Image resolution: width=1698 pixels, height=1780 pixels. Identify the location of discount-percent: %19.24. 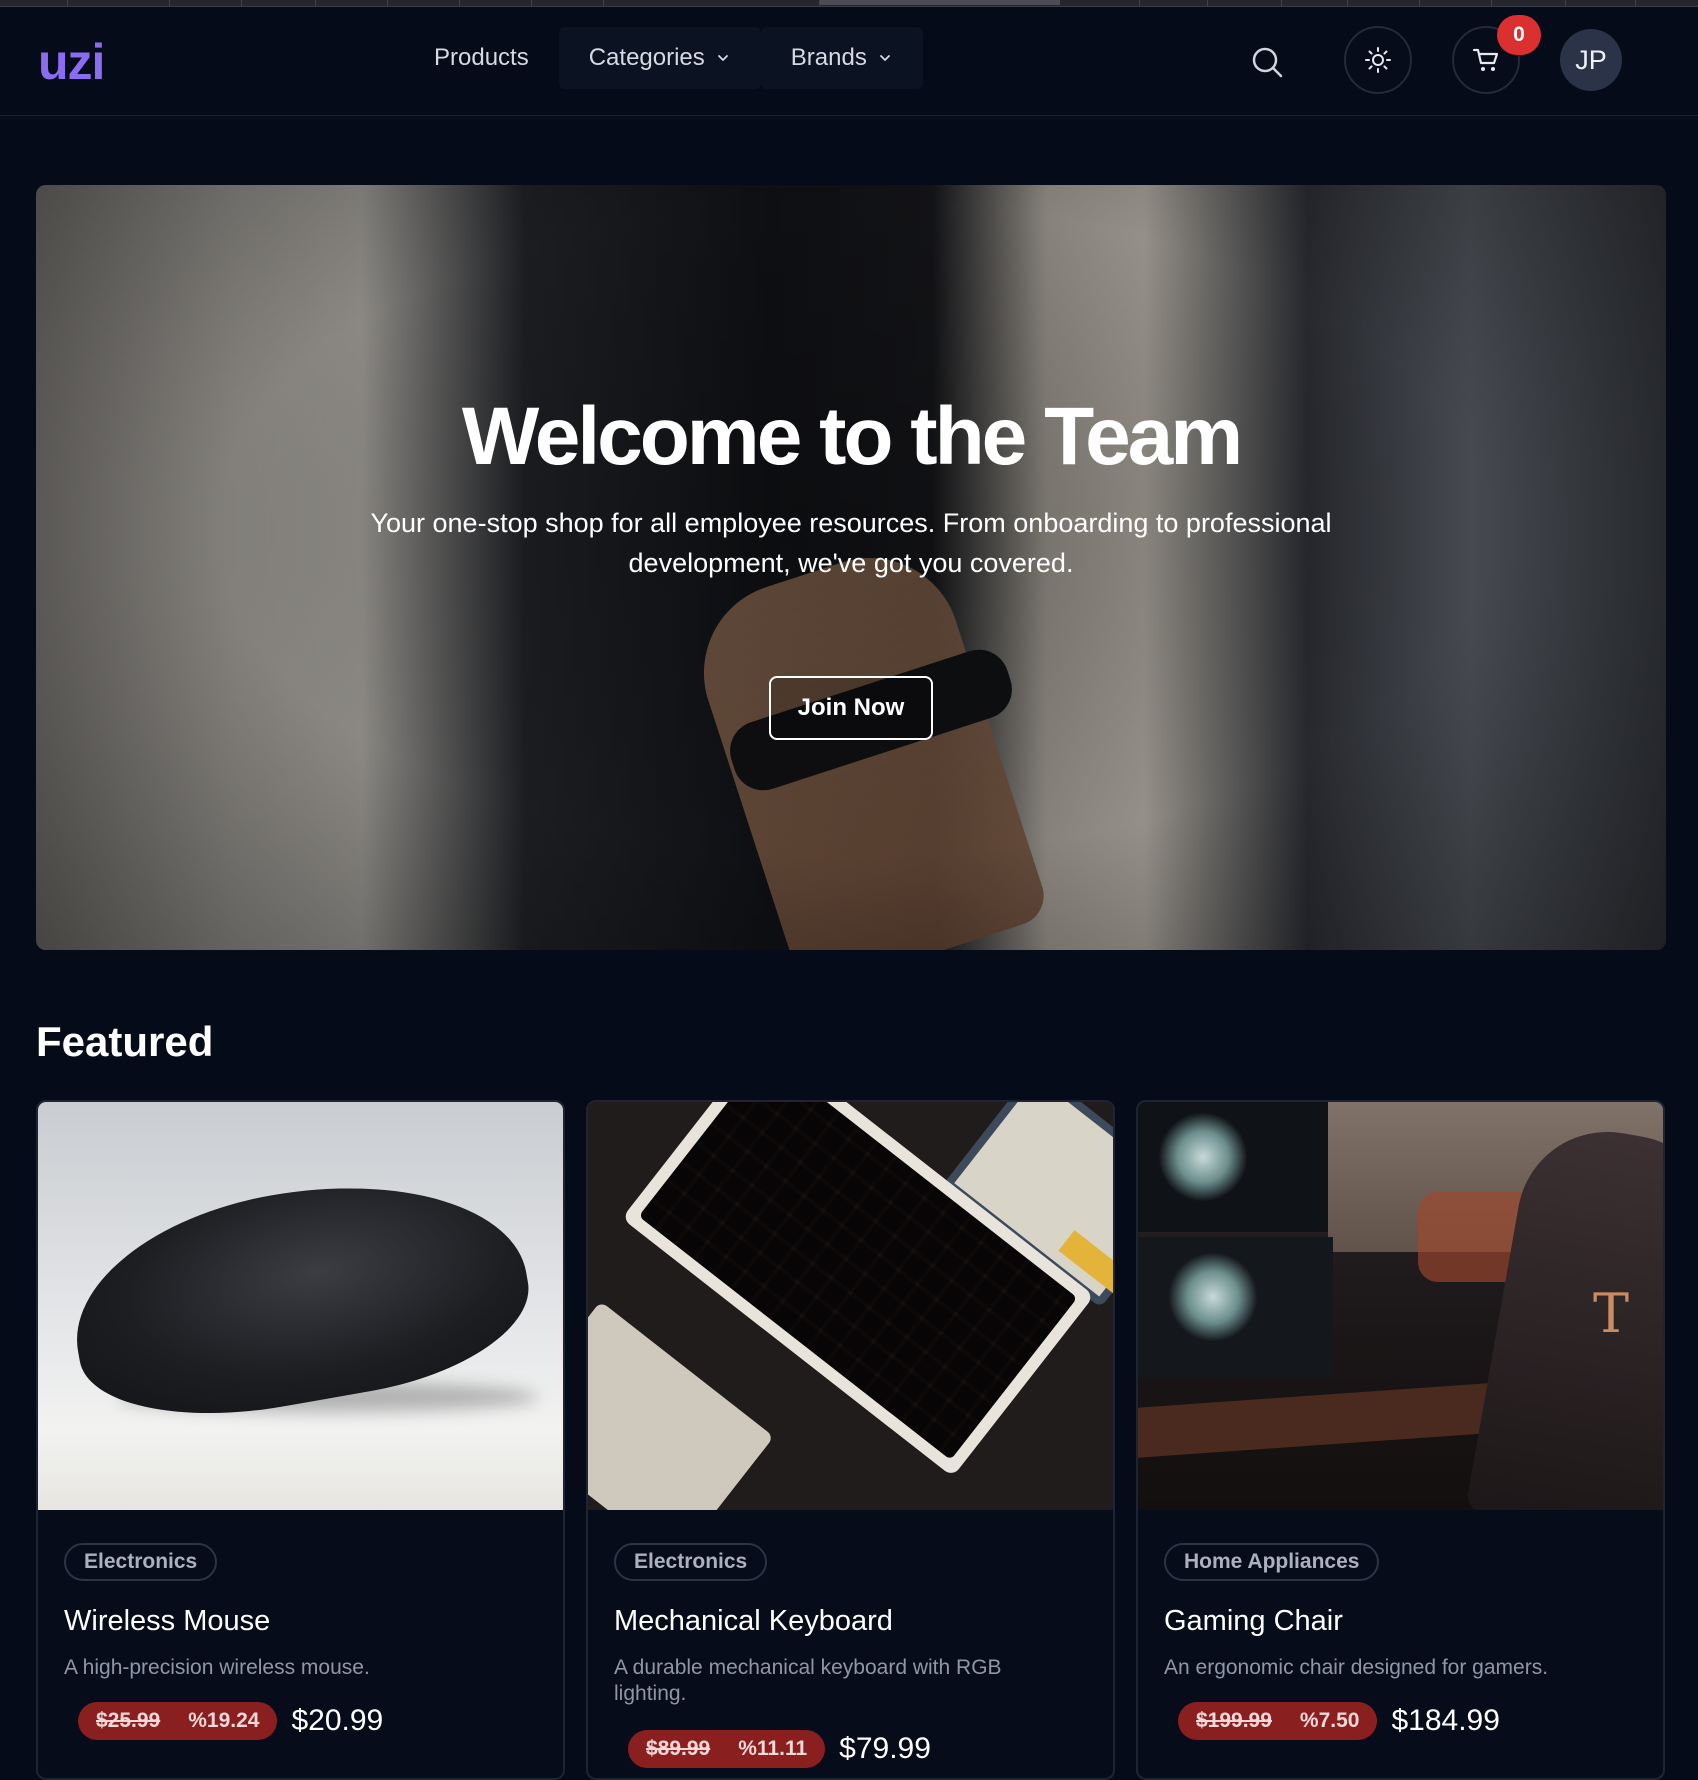
(224, 1720).